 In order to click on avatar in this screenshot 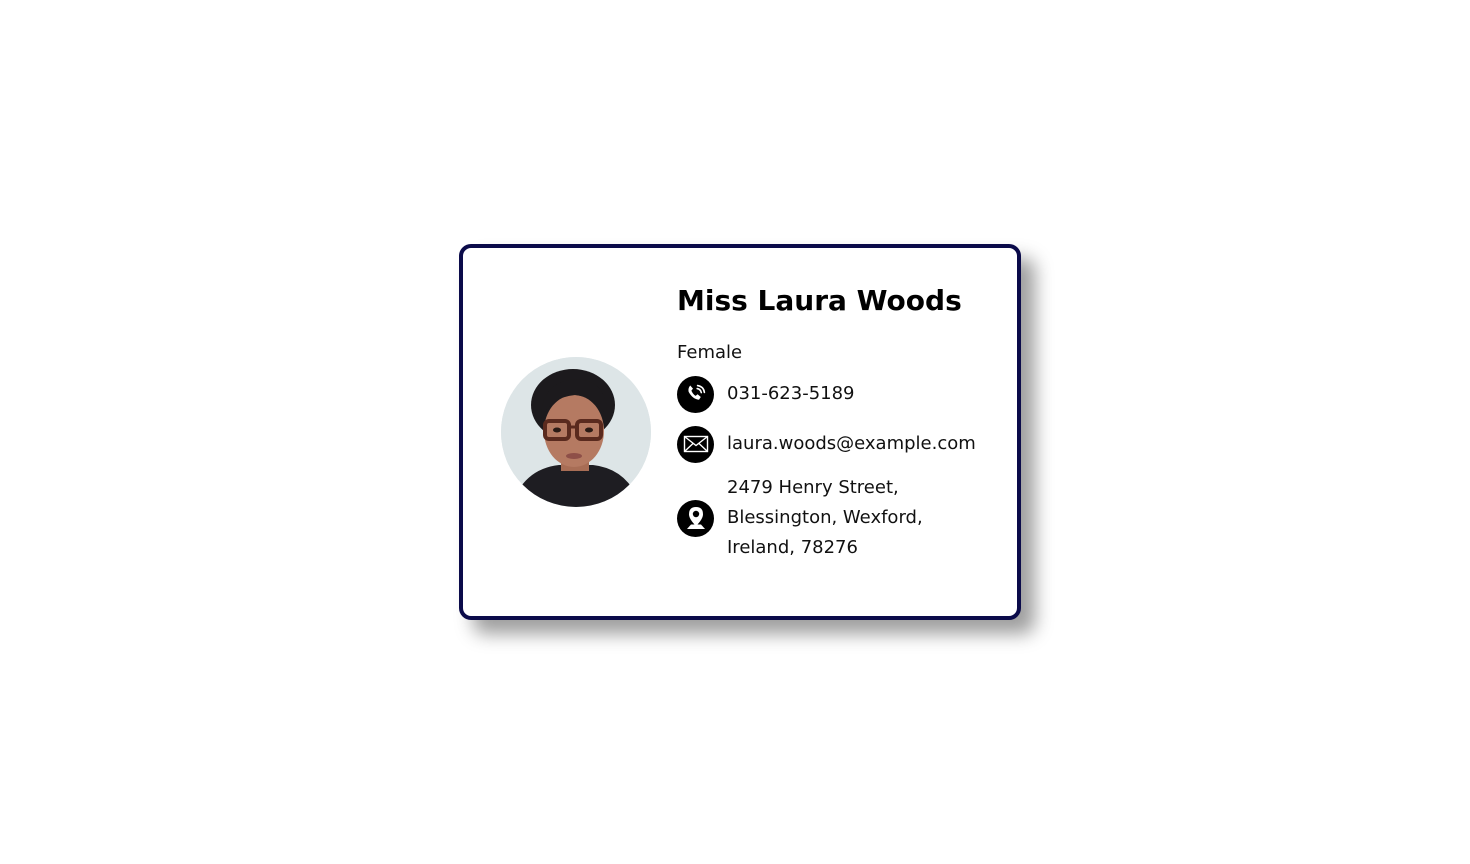, I will do `click(576, 432)`.